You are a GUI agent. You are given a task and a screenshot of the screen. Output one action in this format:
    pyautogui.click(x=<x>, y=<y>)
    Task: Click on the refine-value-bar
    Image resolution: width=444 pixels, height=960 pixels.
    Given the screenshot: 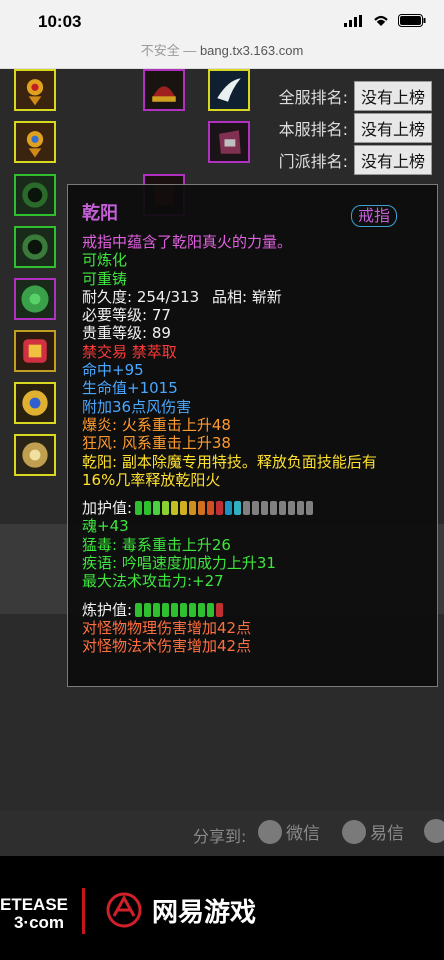 What is the action you would take?
    pyautogui.click(x=179, y=609)
    